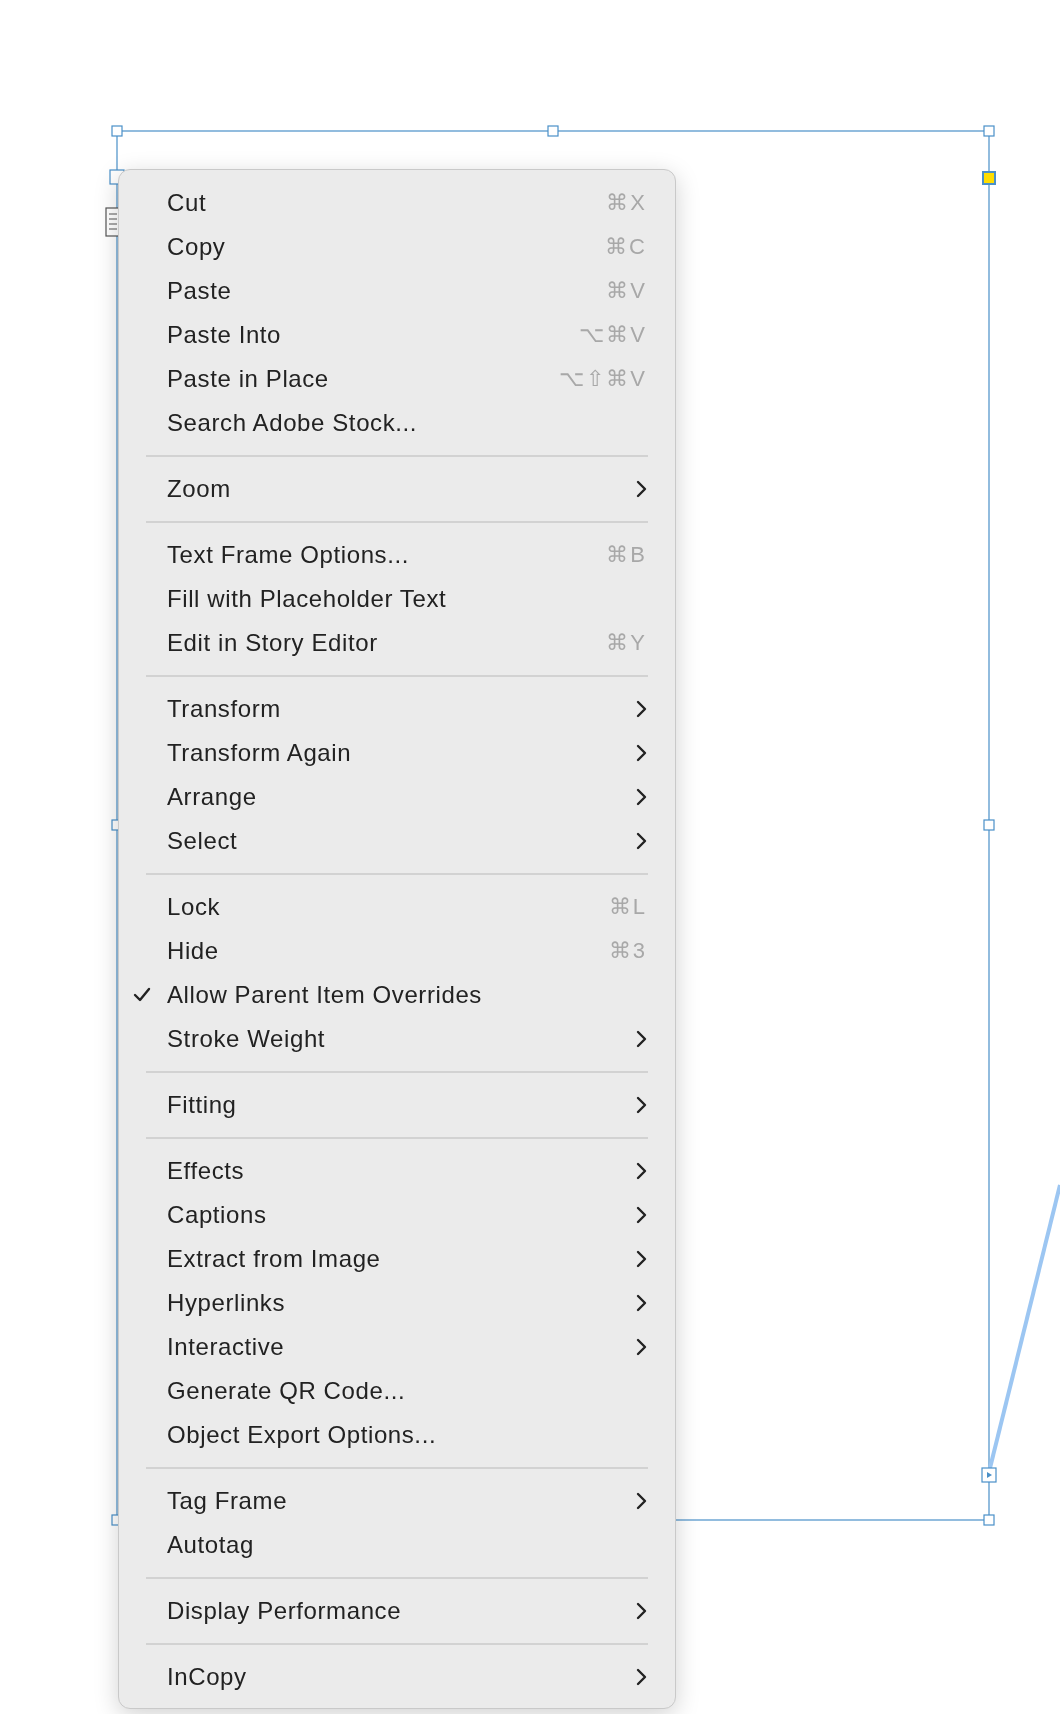 The image size is (1060, 1714). What do you see at coordinates (397, 797) in the screenshot?
I see `menu-item: Arrange` at bounding box center [397, 797].